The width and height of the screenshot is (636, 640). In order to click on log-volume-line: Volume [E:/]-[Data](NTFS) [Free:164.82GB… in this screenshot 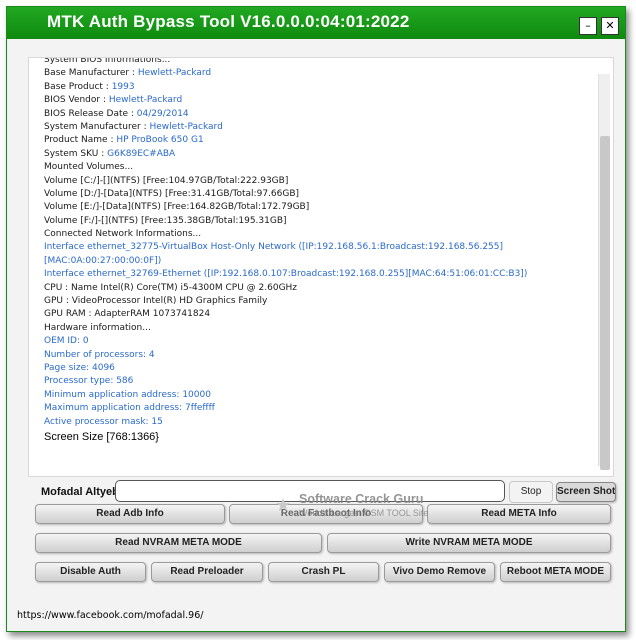, I will do `click(177, 207)`.